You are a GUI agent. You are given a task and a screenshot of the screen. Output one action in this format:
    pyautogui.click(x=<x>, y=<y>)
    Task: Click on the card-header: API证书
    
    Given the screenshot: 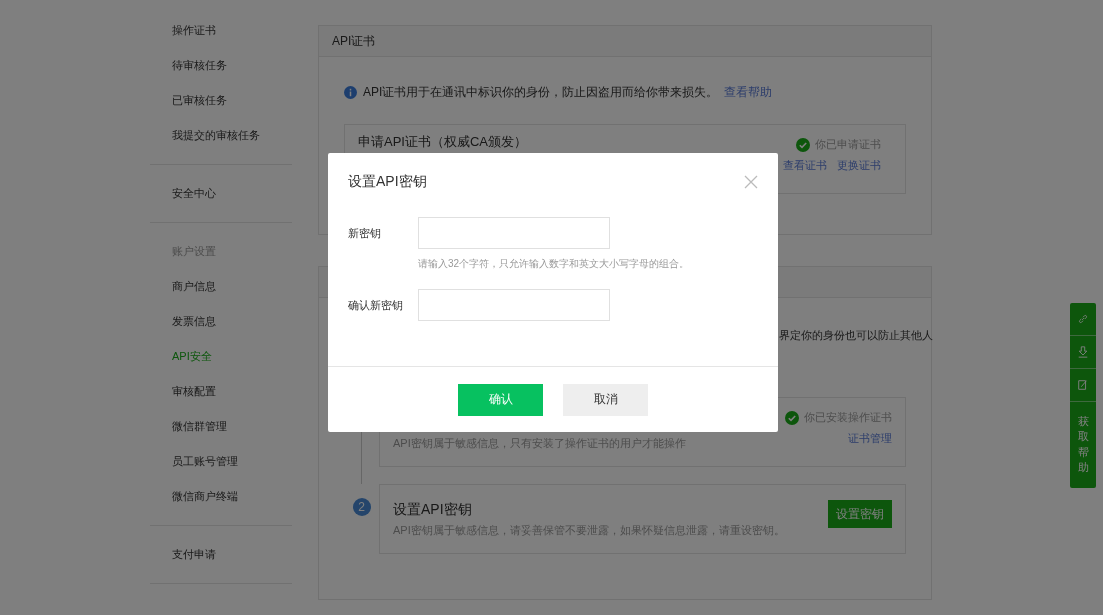 What is the action you would take?
    pyautogui.click(x=625, y=41)
    